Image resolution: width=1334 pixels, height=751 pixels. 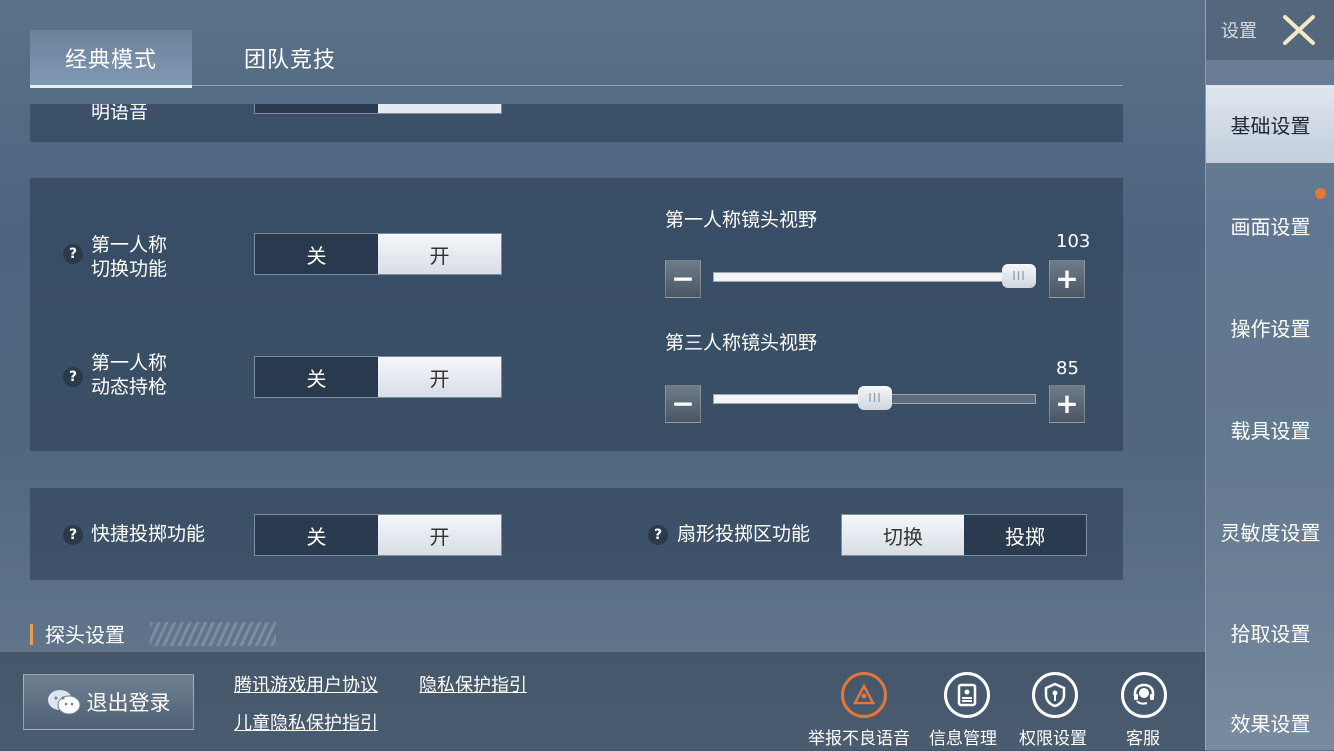 I want to click on partial-toggle, so click(x=378, y=109).